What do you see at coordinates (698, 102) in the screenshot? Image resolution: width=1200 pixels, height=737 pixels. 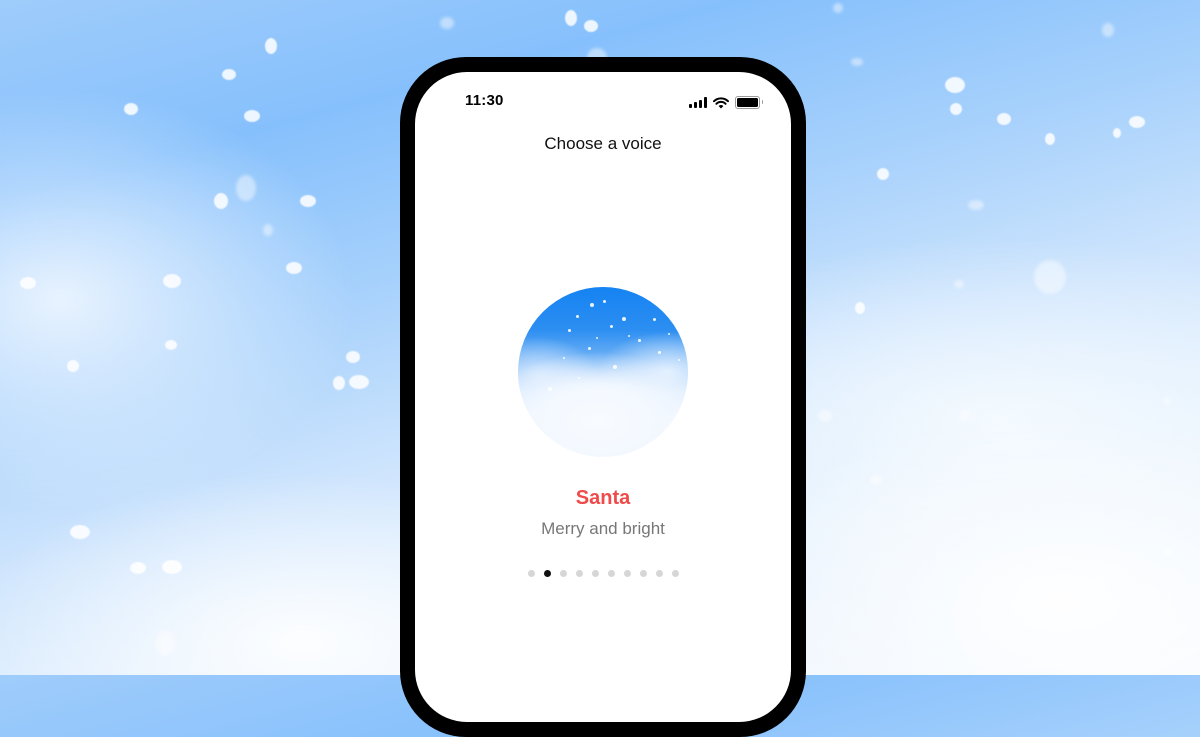 I see `cellular-signal-icon` at bounding box center [698, 102].